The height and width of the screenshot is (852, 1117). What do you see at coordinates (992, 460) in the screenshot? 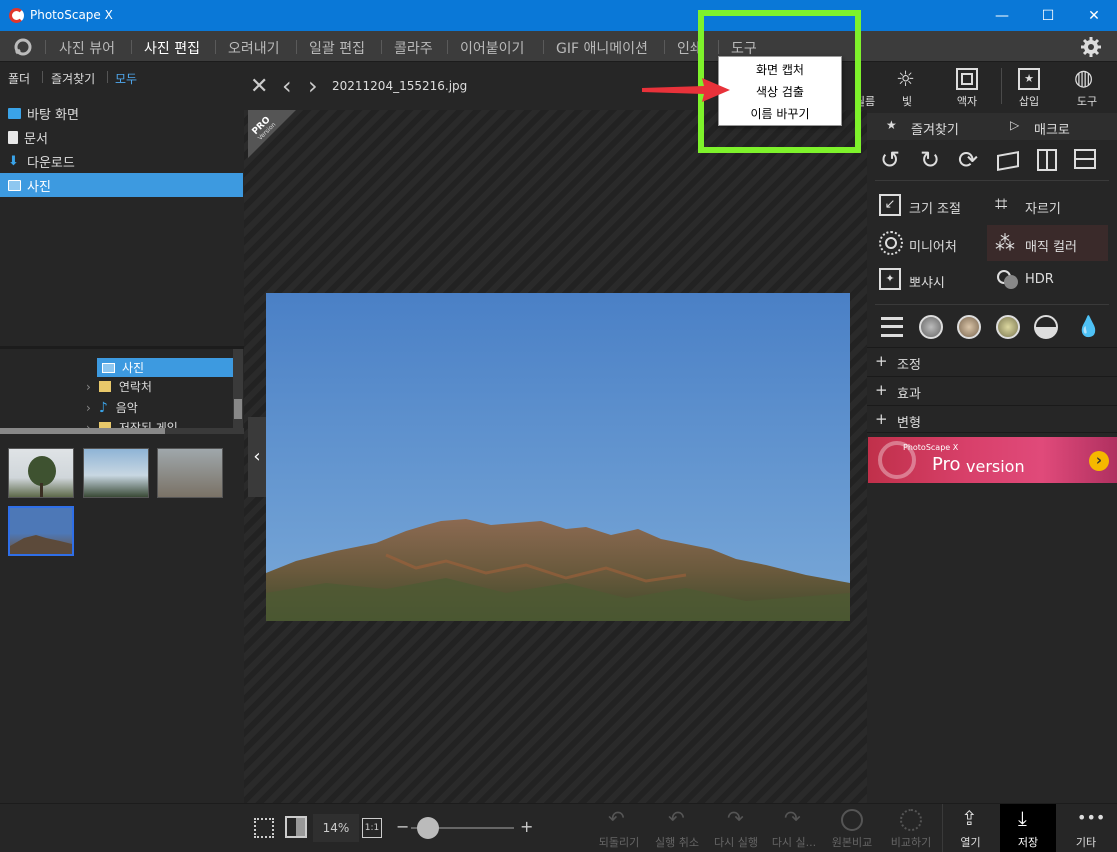
I see `pro-version-banner: PhotoScape X Pro version ›` at bounding box center [992, 460].